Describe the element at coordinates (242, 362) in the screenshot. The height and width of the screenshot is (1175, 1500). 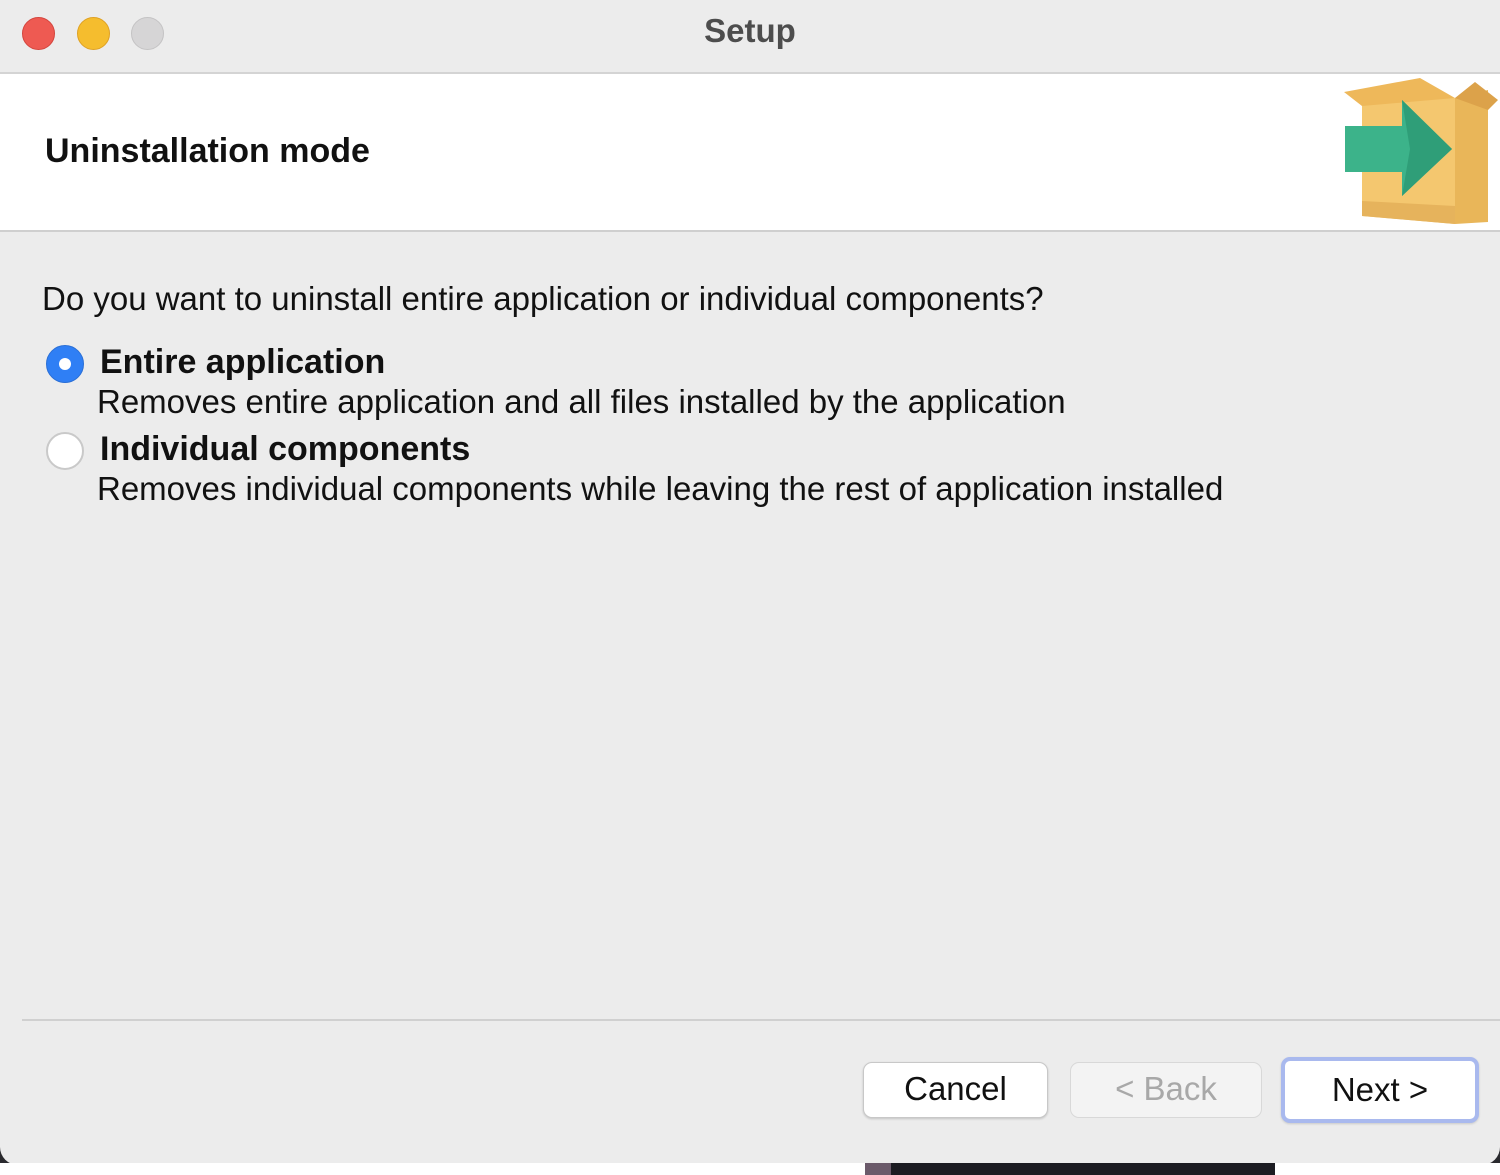
I see `entire-application-label: Entire application` at that location.